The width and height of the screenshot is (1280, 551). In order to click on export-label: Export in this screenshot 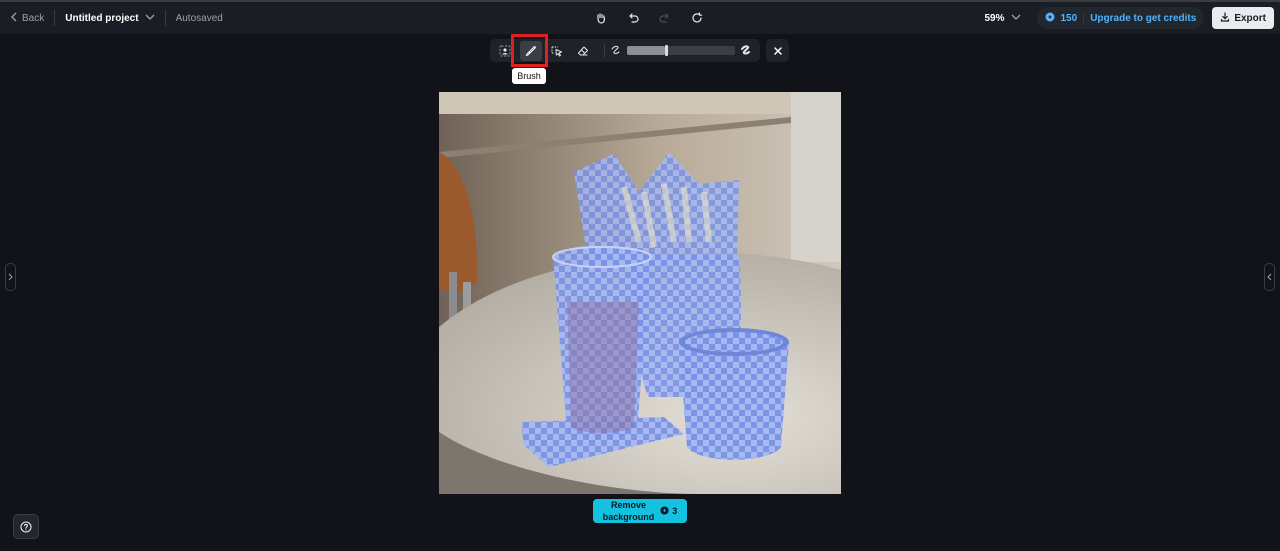, I will do `click(1250, 18)`.